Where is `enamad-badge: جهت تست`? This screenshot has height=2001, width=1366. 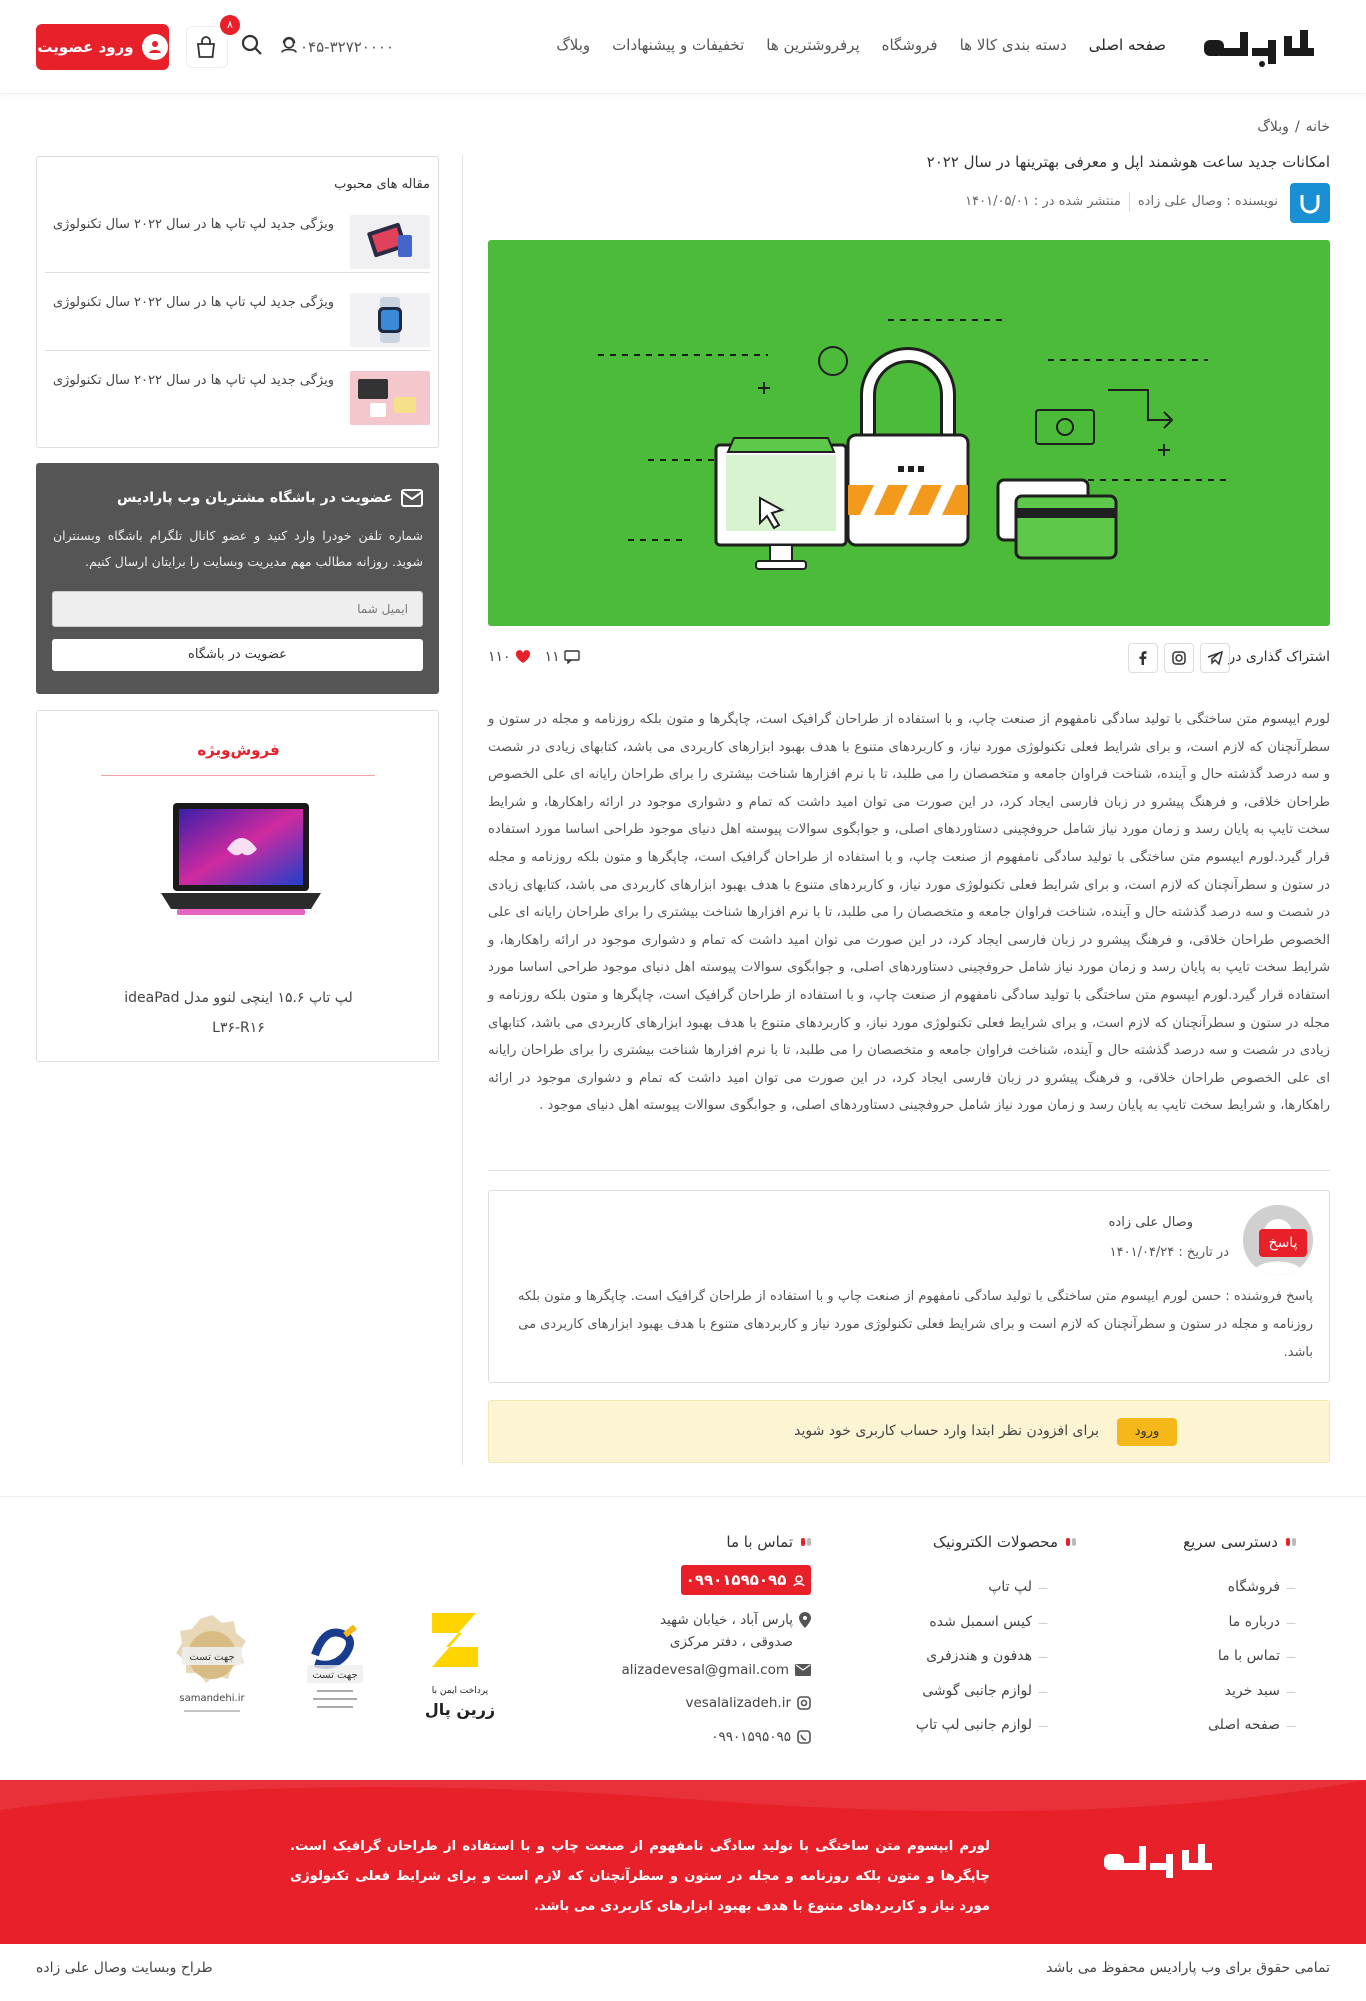
enamad-badge: جهت تست is located at coordinates (335, 1665).